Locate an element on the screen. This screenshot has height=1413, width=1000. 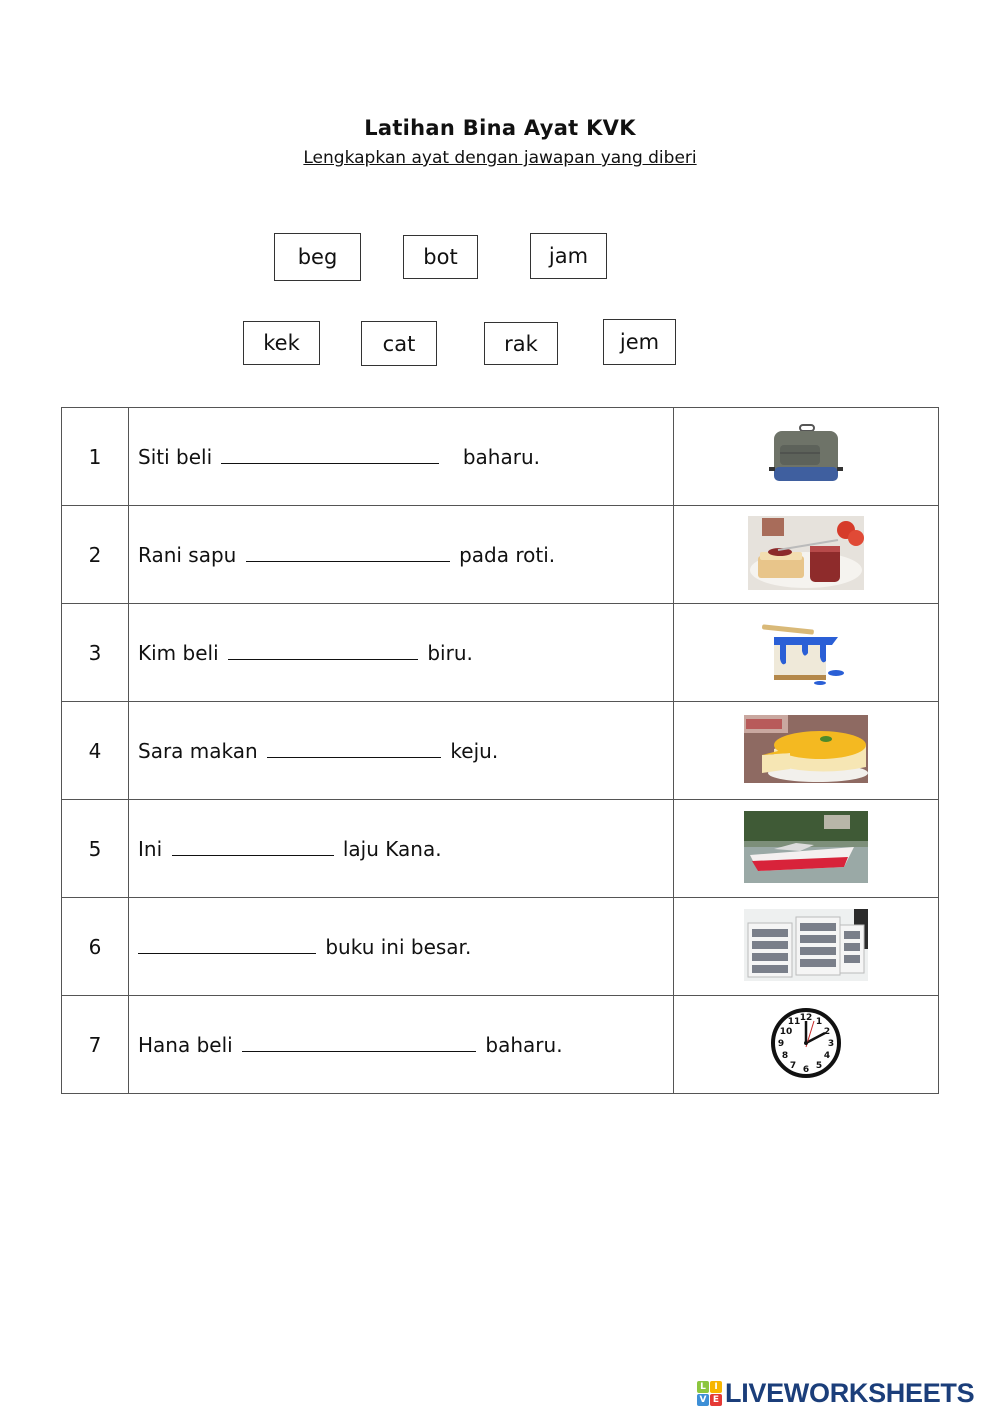
table-row: 2 Rani sapu pada roti. is located at coordinates (500, 554).